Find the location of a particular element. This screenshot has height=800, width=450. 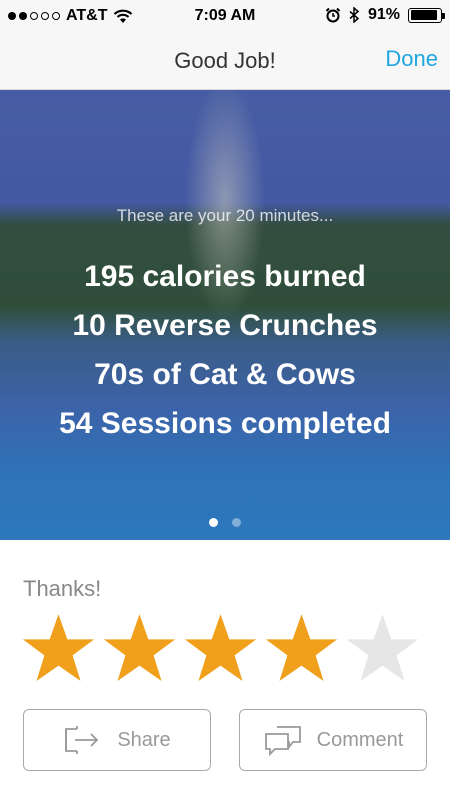

page-title: Good Job! is located at coordinates (225, 60).